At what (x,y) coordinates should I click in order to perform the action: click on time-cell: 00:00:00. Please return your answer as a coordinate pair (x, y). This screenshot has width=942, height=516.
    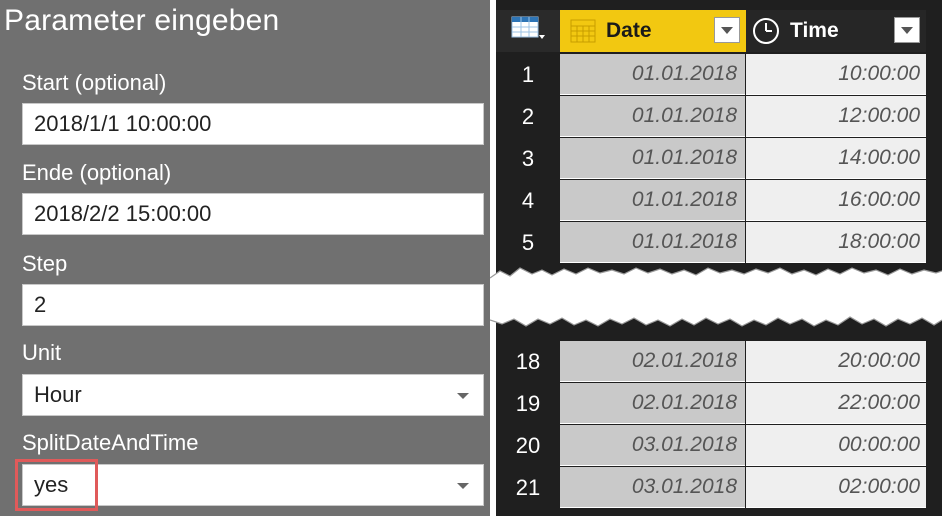
    Looking at the image, I should click on (836, 445).